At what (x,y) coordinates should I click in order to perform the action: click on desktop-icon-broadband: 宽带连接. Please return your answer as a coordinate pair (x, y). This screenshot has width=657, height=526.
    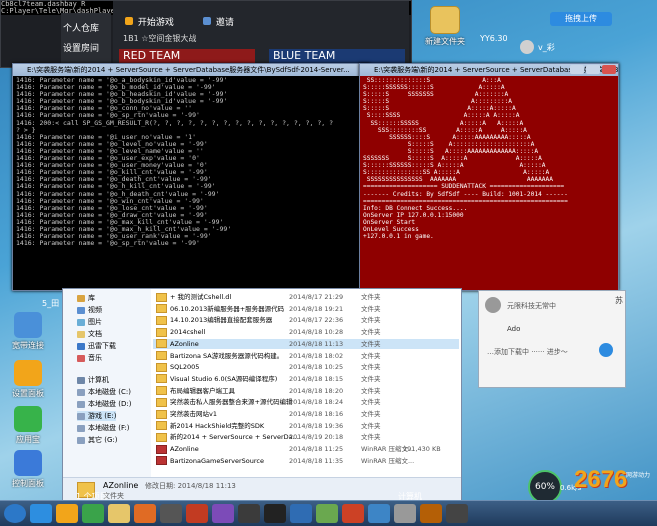
    Looking at the image, I should click on (28, 331).